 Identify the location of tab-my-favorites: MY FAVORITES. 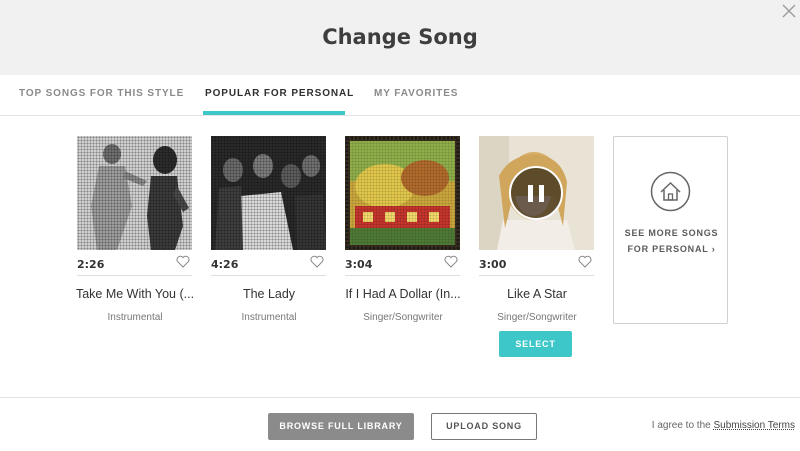
(416, 93).